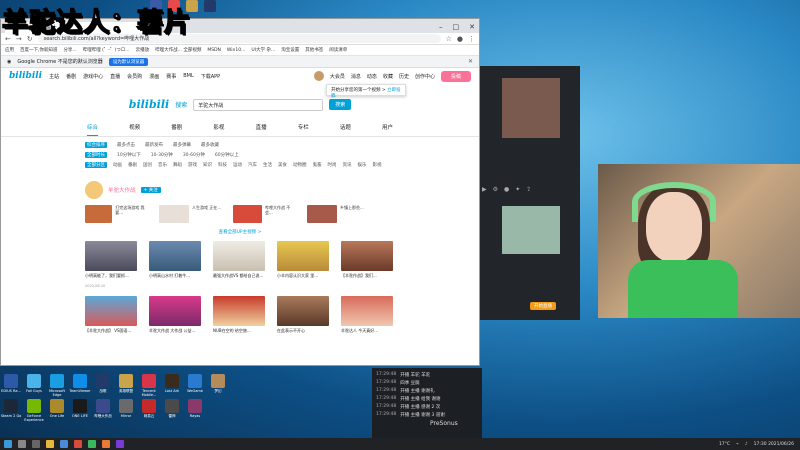 The width and height of the screenshot is (800, 450). What do you see at coordinates (237, 165) in the screenshot?
I see `filter-option: 运动` at bounding box center [237, 165].